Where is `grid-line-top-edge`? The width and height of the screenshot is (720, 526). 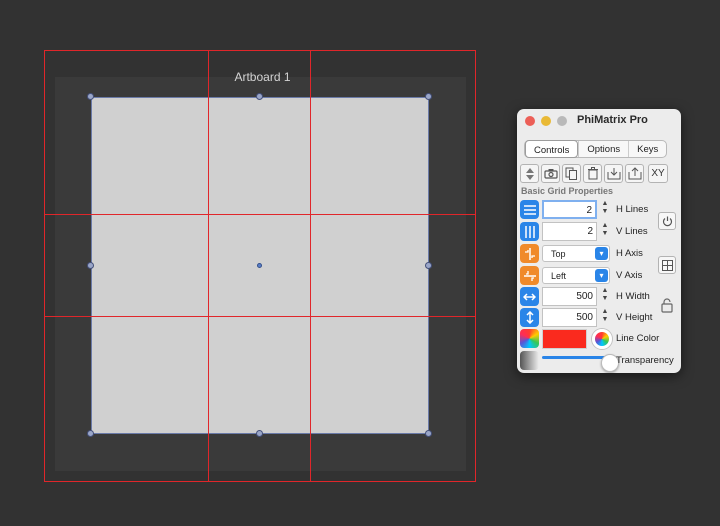
grid-line-top-edge is located at coordinates (260, 50).